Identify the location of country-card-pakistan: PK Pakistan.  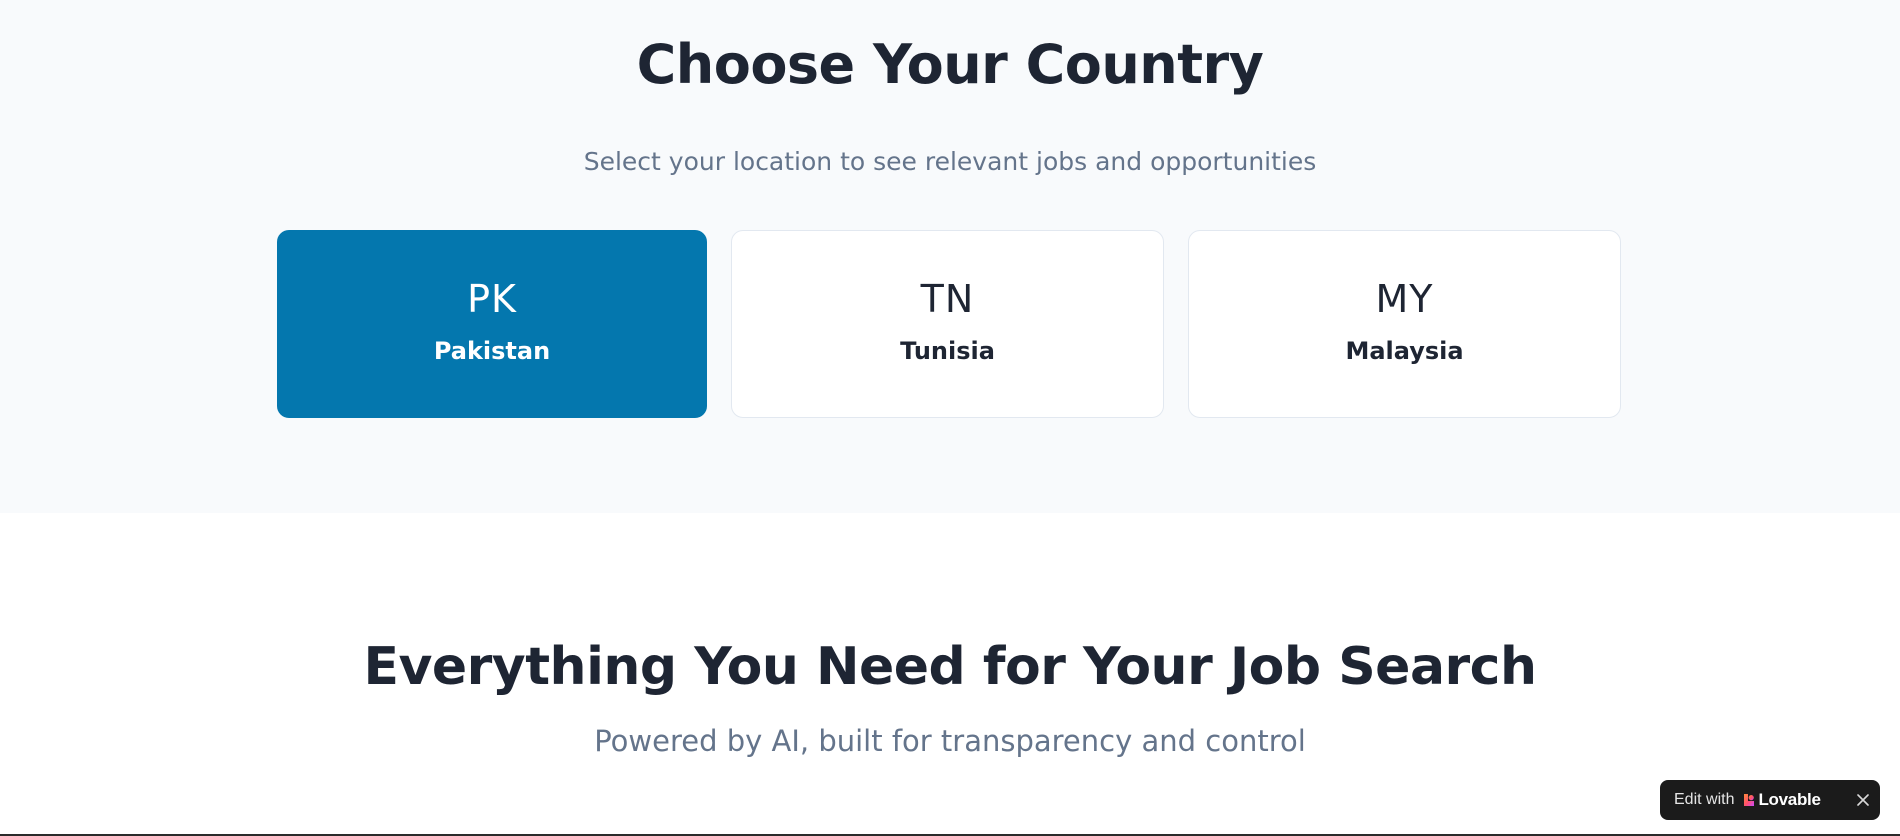
(492, 324).